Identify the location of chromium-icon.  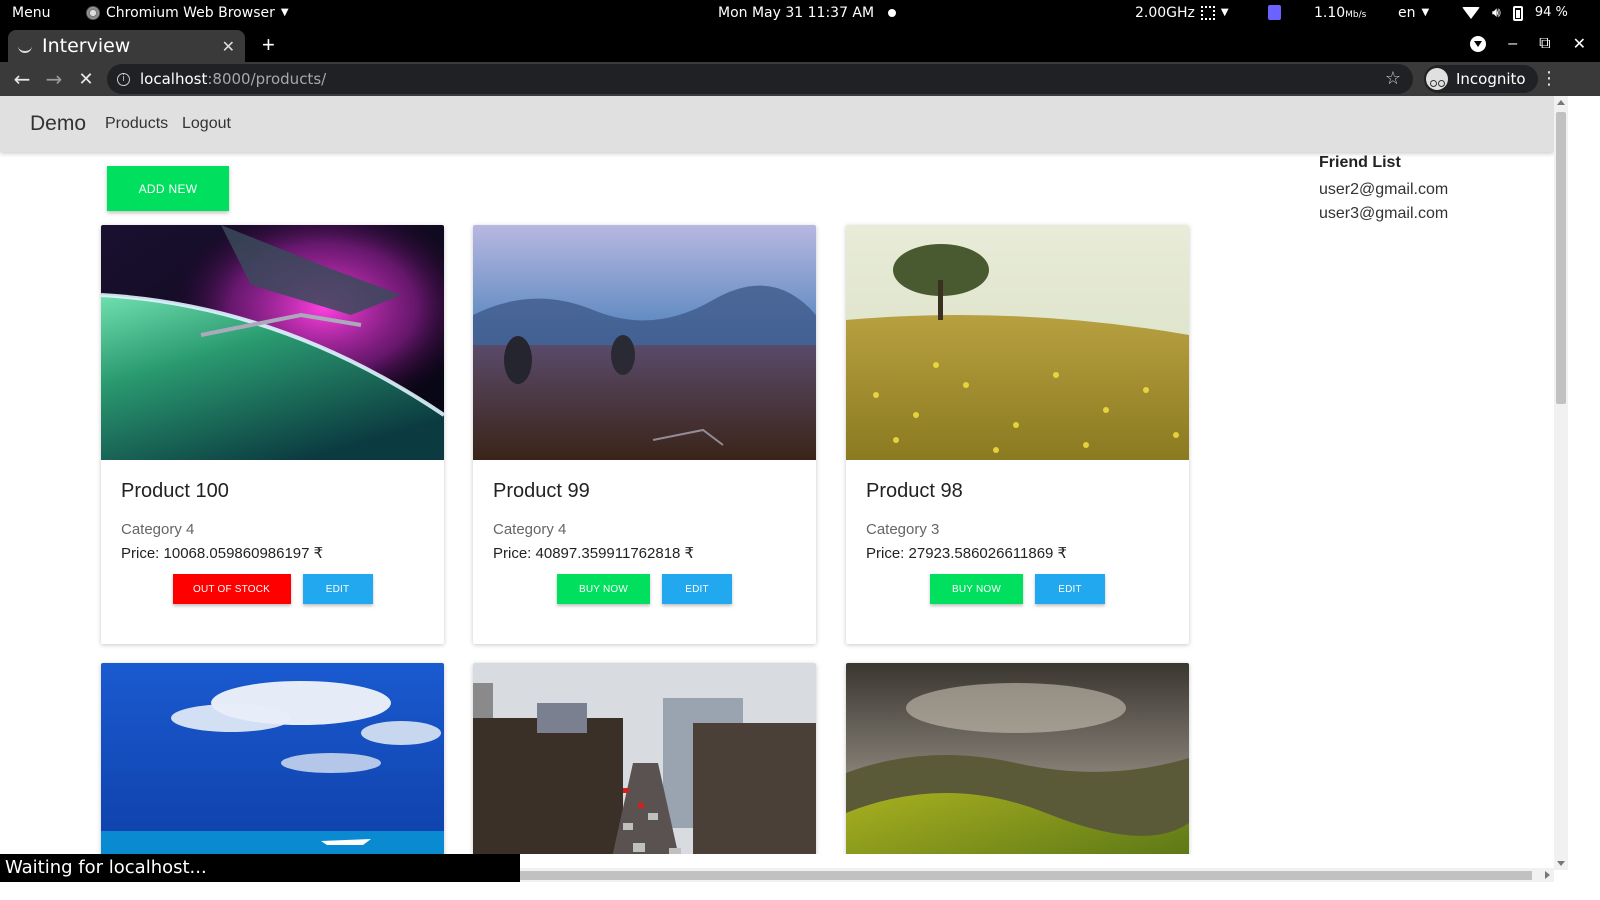
(93, 13).